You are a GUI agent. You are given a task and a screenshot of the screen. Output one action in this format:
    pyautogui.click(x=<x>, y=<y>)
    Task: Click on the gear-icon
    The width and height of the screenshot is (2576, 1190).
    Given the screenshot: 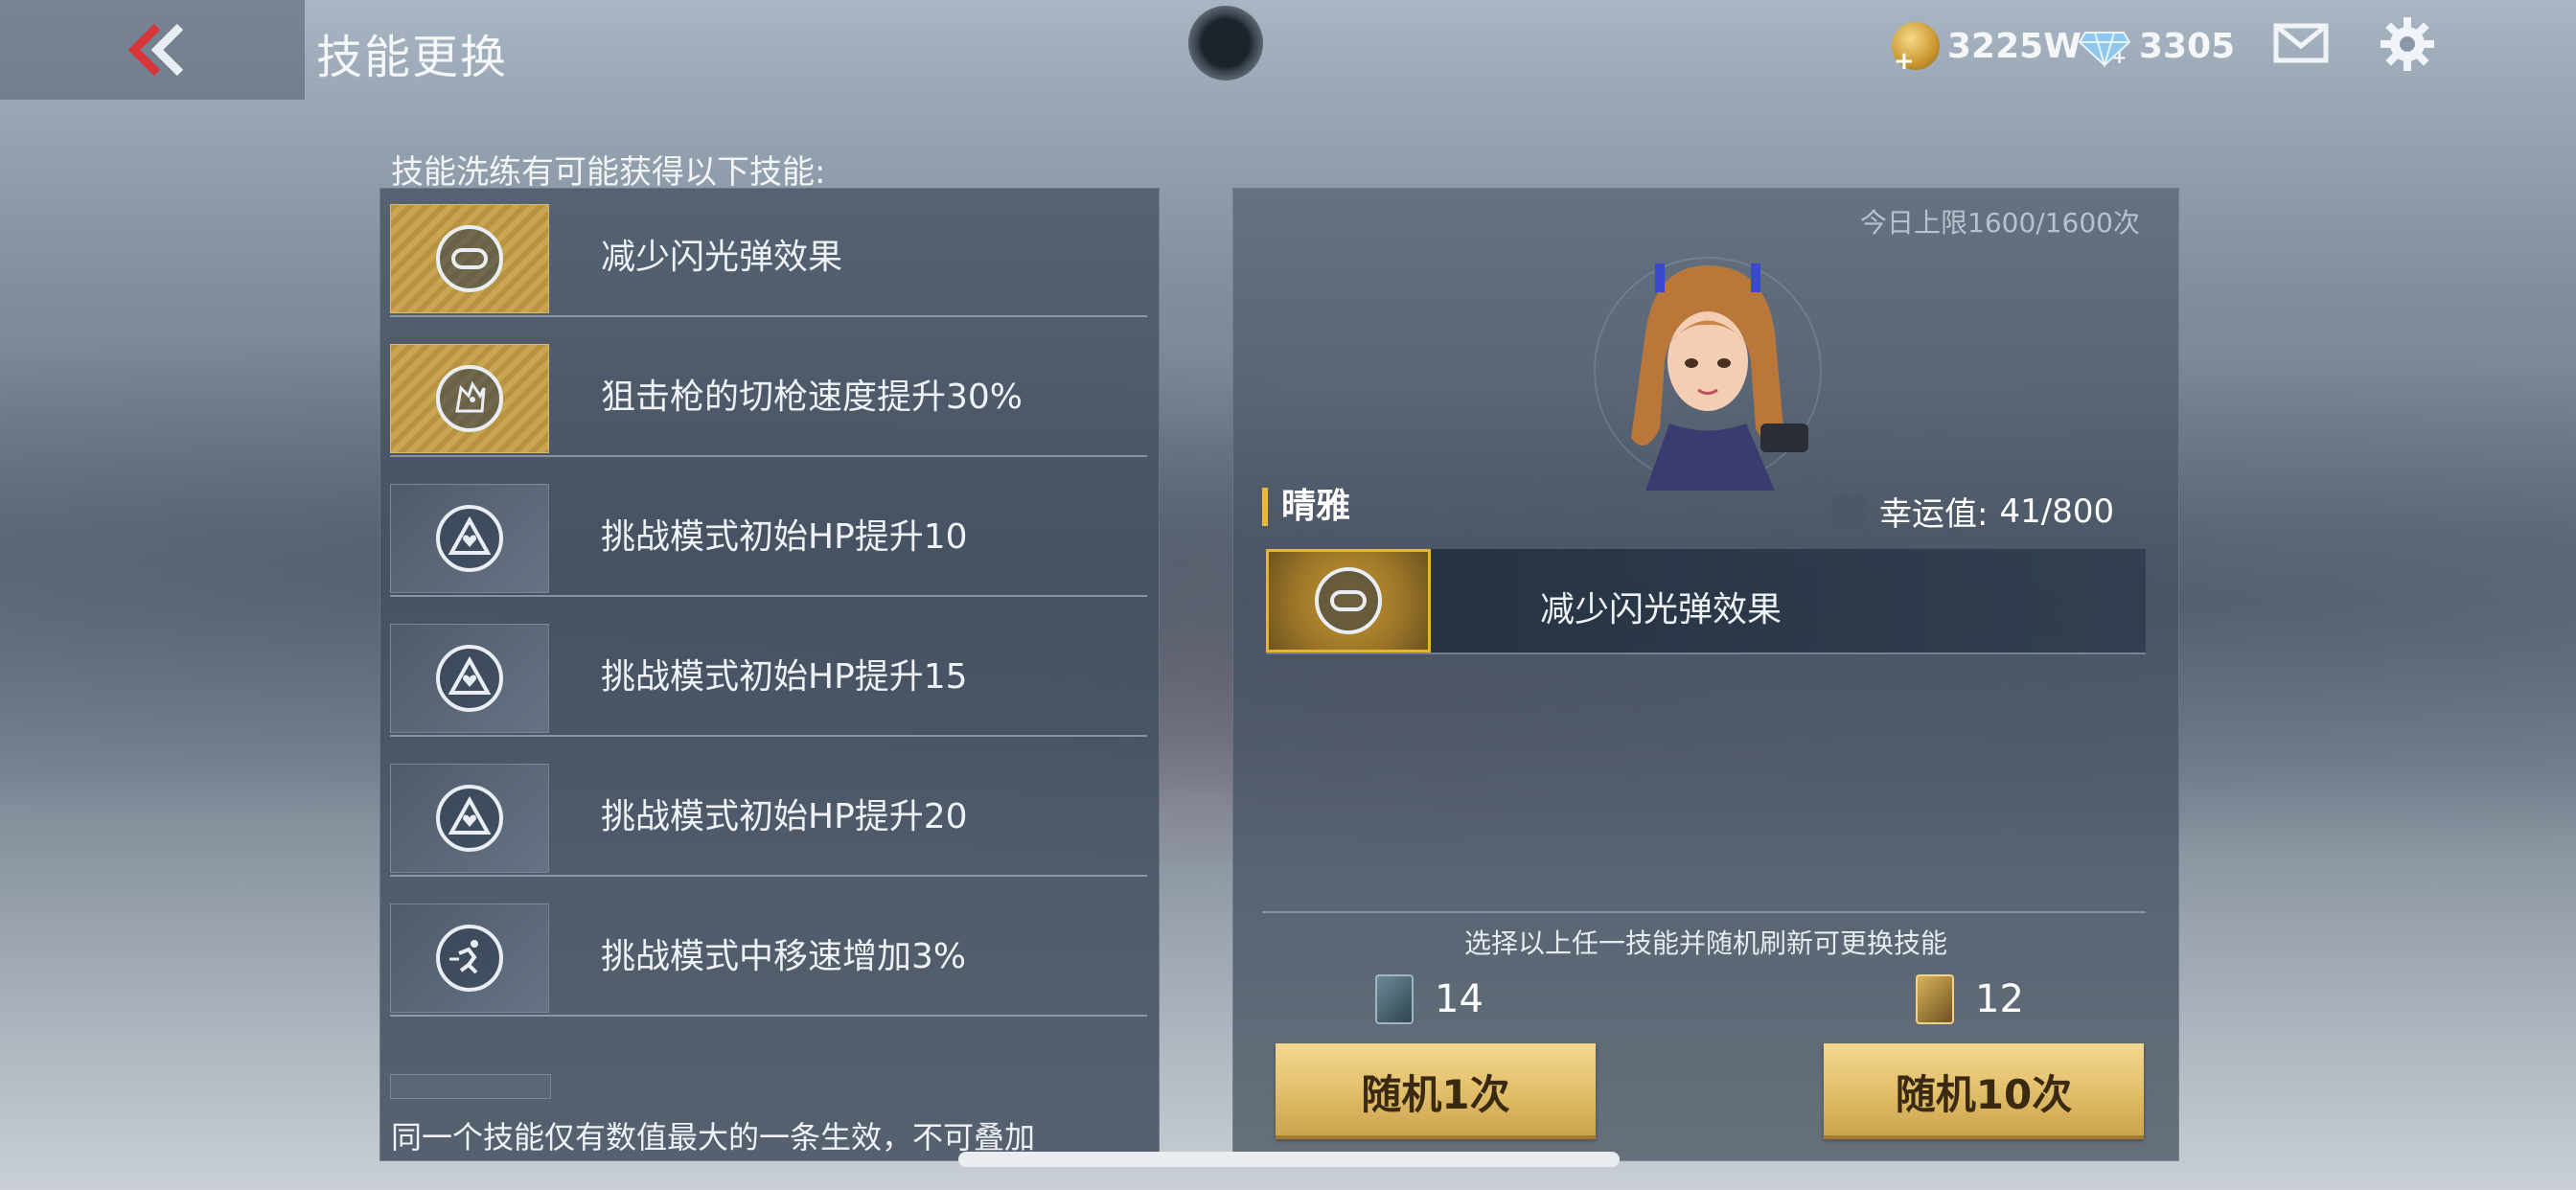 What is the action you would take?
    pyautogui.click(x=2407, y=44)
    